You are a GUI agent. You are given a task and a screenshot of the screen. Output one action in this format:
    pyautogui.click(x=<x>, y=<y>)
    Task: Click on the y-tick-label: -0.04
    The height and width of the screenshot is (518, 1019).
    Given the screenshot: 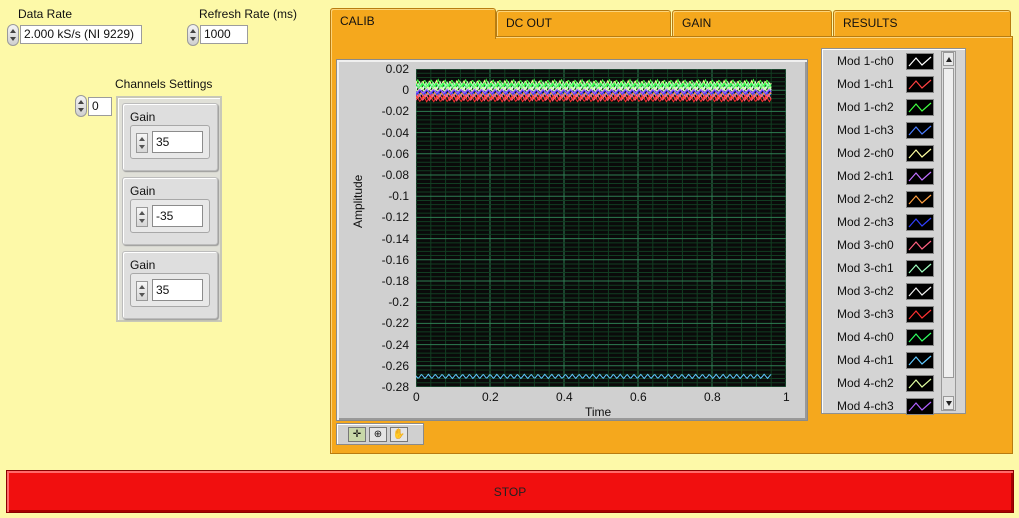 What is the action you would take?
    pyautogui.click(x=395, y=132)
    